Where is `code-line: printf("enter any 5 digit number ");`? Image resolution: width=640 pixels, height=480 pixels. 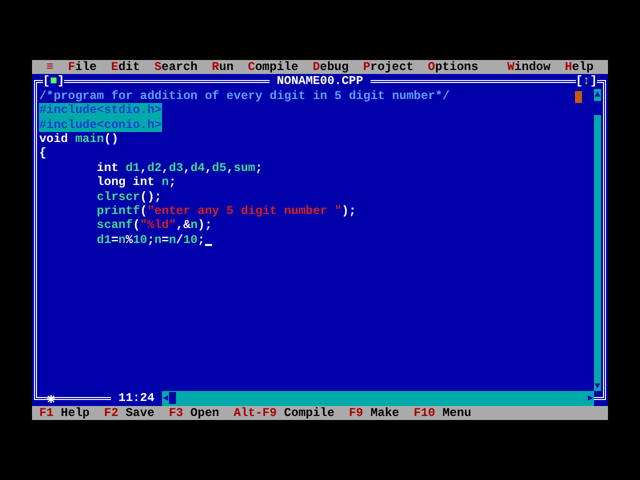
code-line: printf("enter any 5 digit number "); is located at coordinates (226, 211).